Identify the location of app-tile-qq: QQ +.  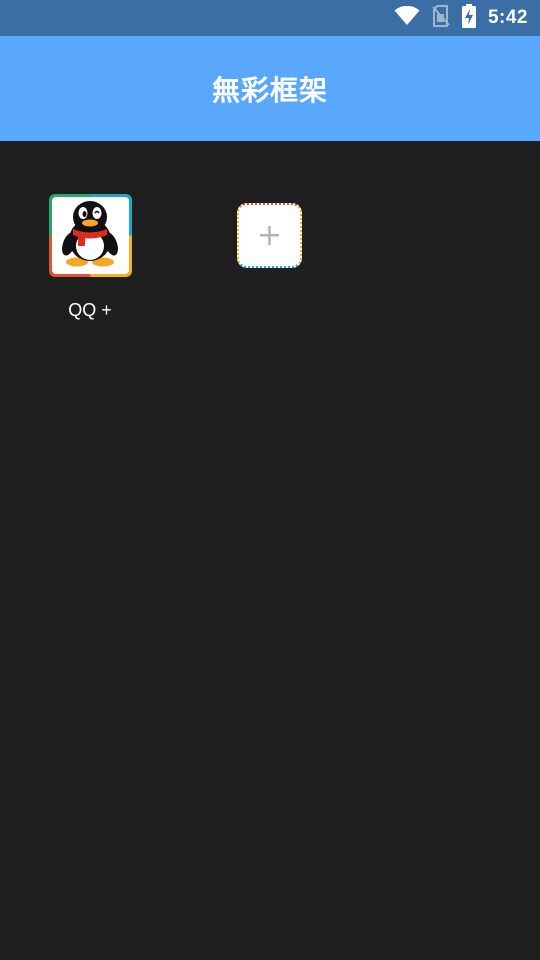
(90, 257).